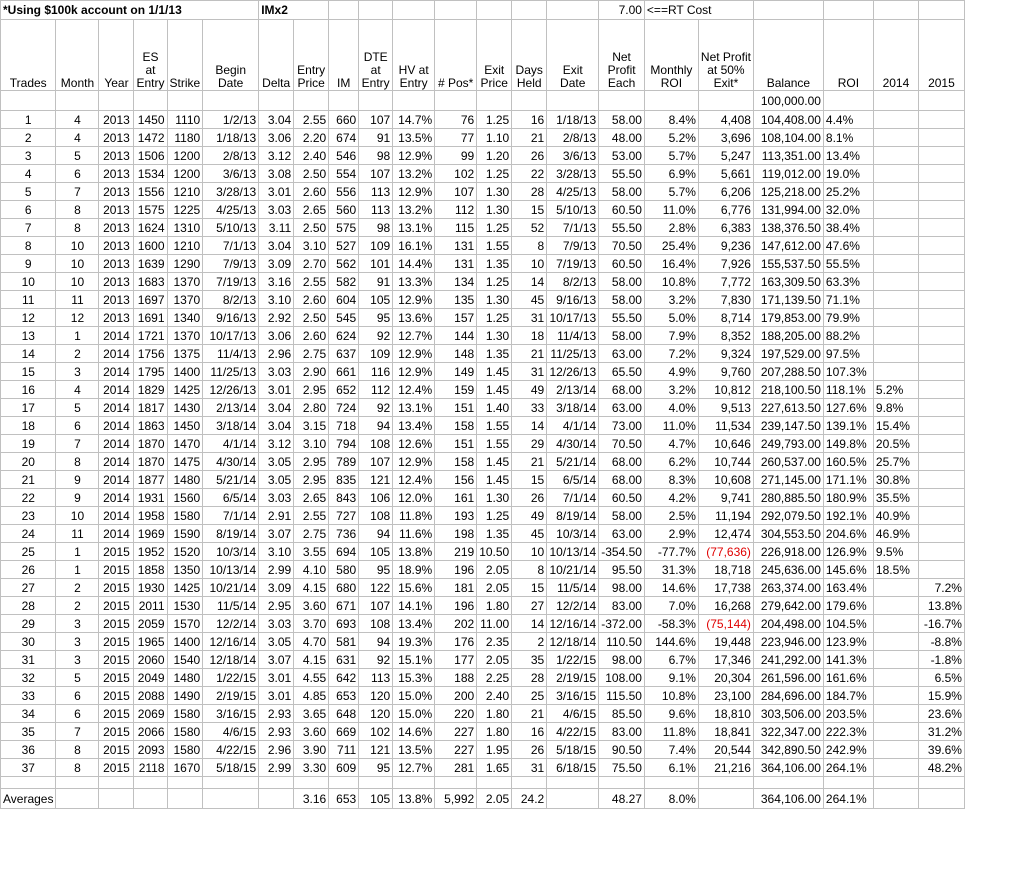  What do you see at coordinates (376, 317) in the screenshot?
I see `table-cell: 95` at bounding box center [376, 317].